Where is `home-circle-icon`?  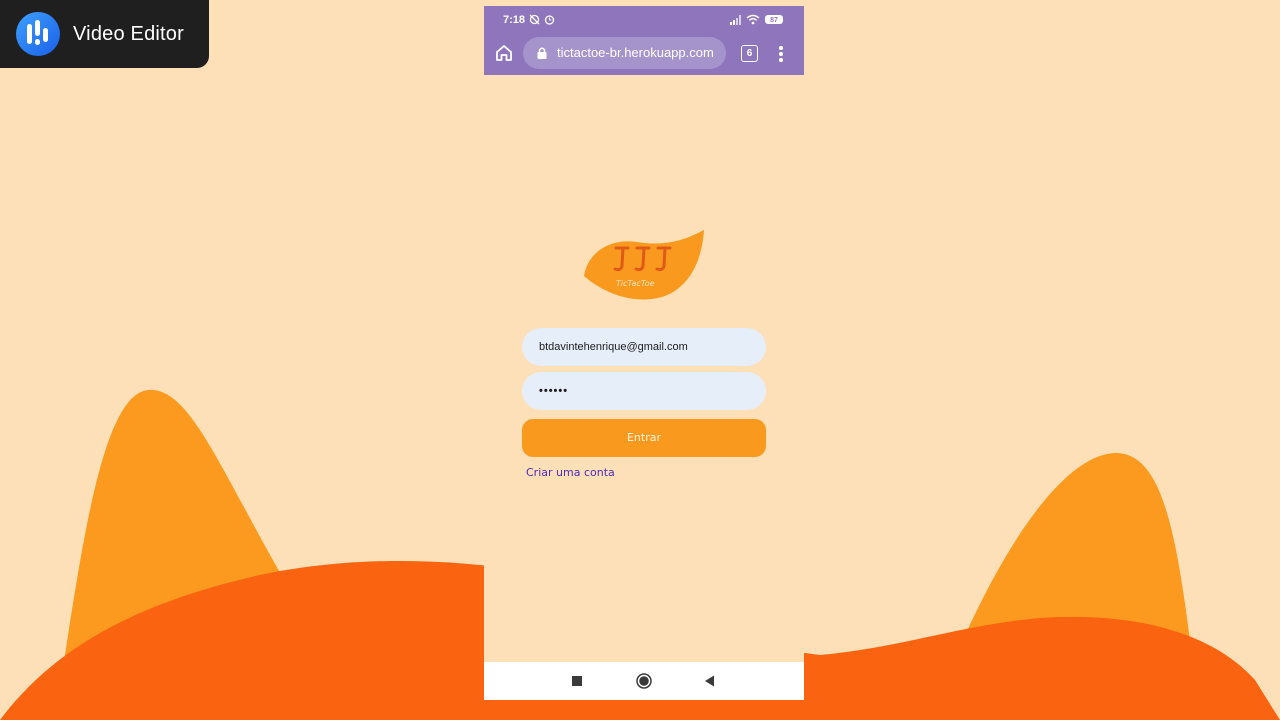 home-circle-icon is located at coordinates (644, 681).